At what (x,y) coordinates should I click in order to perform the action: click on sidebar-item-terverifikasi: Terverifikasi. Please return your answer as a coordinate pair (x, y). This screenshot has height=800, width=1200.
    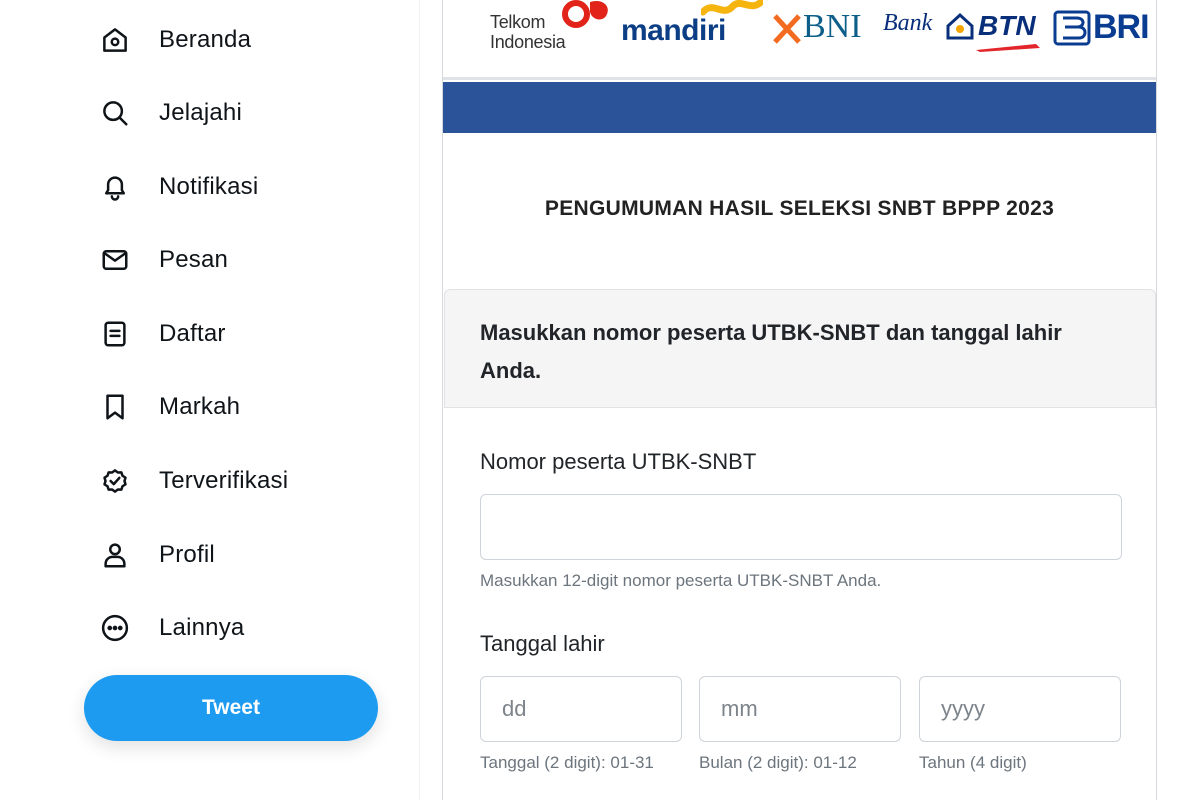
    Looking at the image, I should click on (193, 481).